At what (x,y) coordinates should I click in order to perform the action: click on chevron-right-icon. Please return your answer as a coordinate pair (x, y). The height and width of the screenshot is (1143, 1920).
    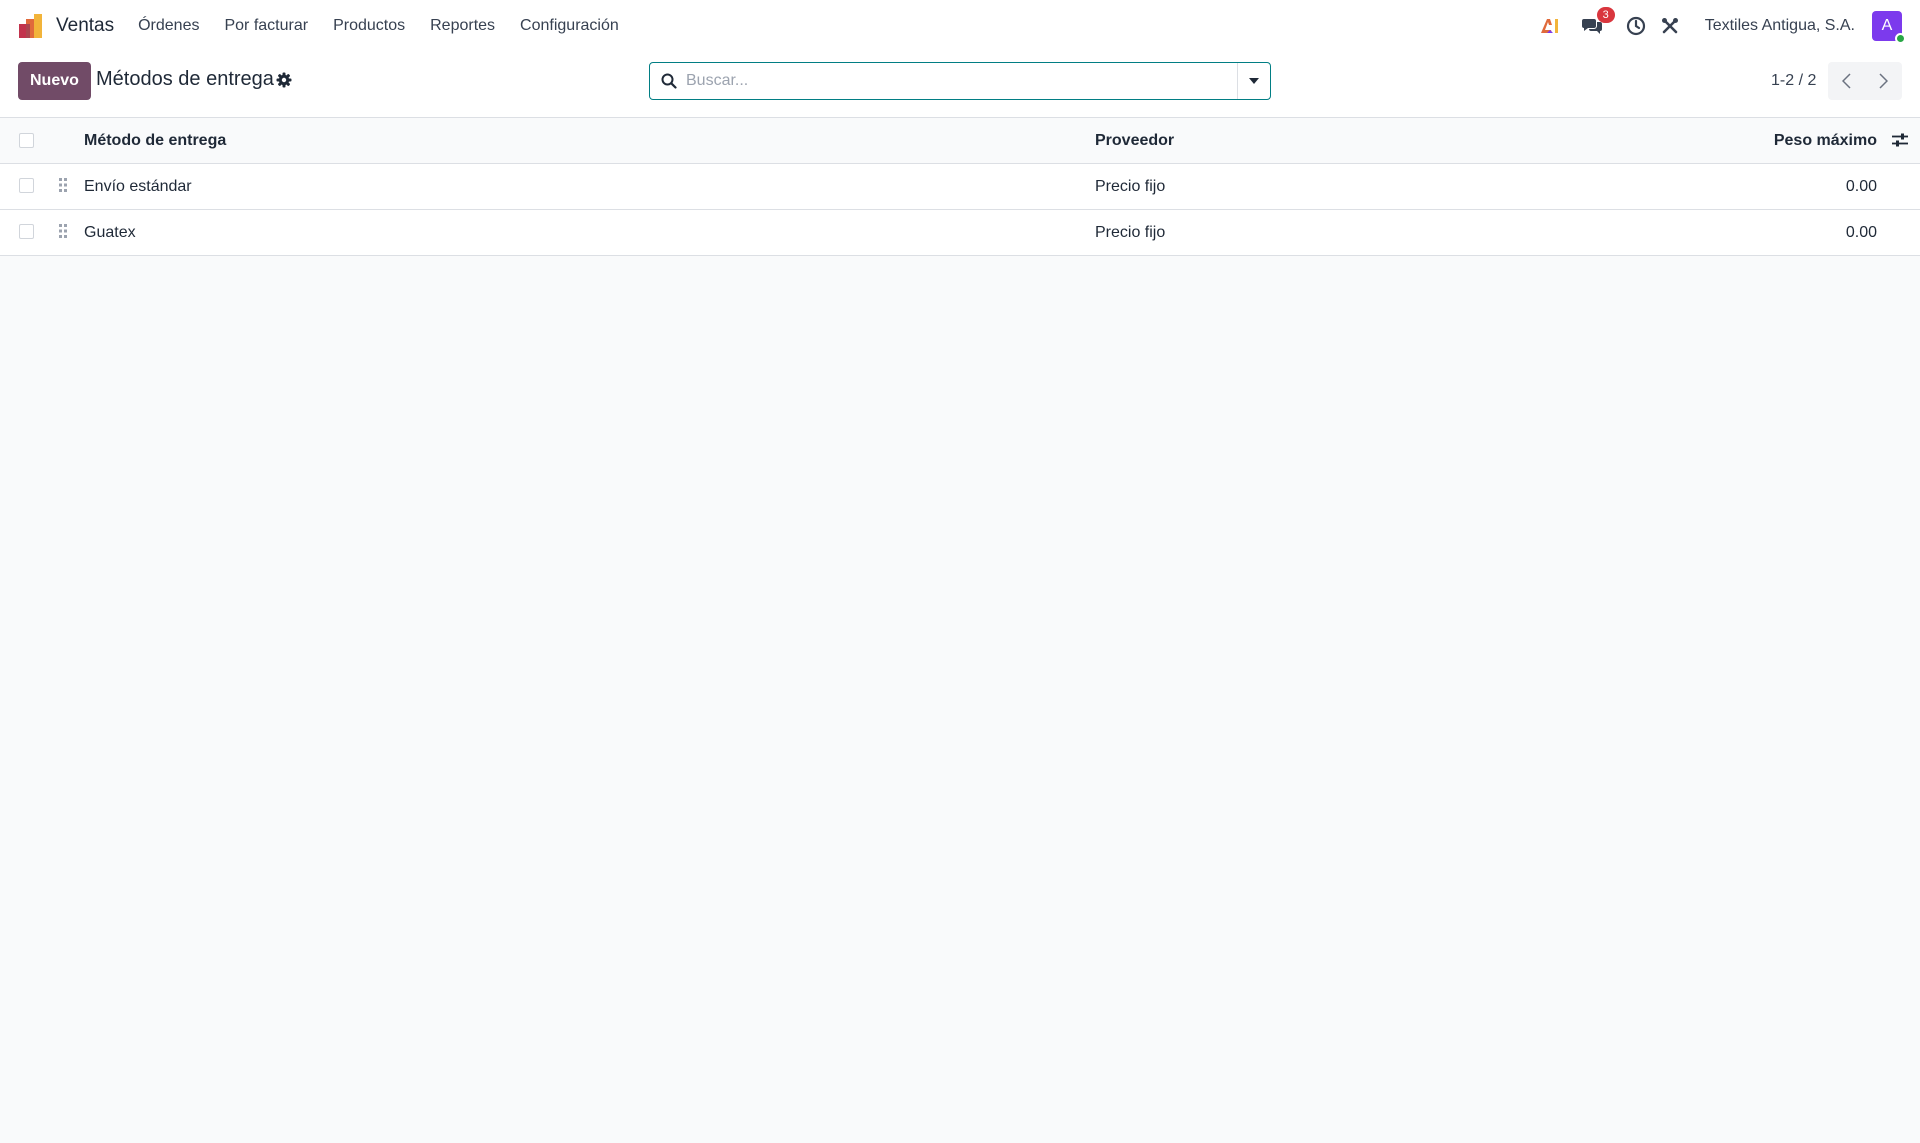
    Looking at the image, I should click on (1883, 81).